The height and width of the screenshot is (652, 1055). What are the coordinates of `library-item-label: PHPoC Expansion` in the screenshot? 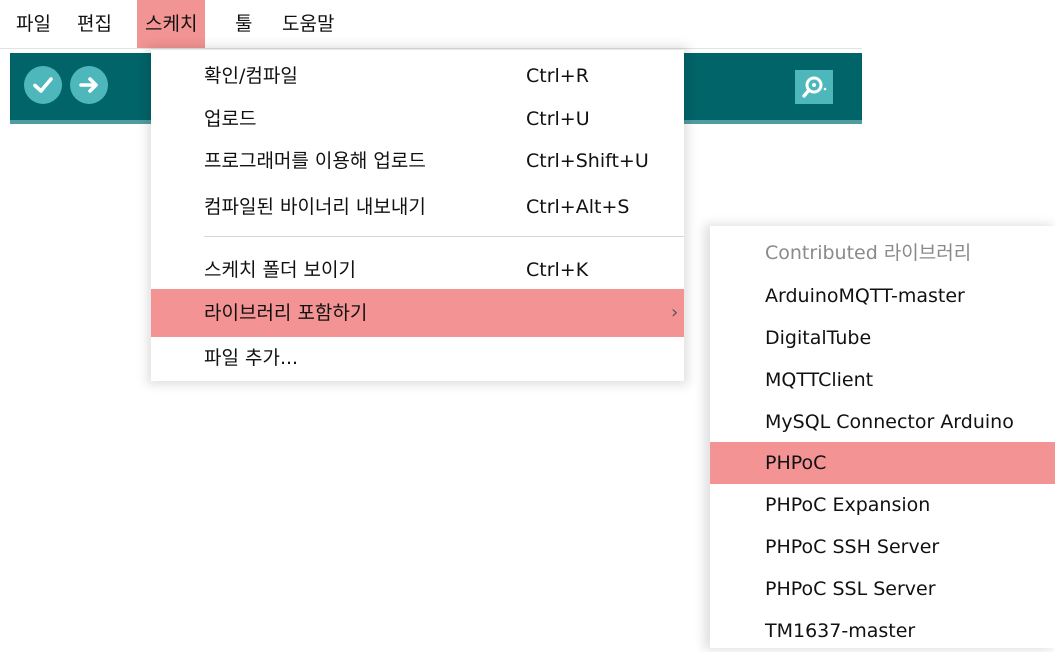 It's located at (848, 505).